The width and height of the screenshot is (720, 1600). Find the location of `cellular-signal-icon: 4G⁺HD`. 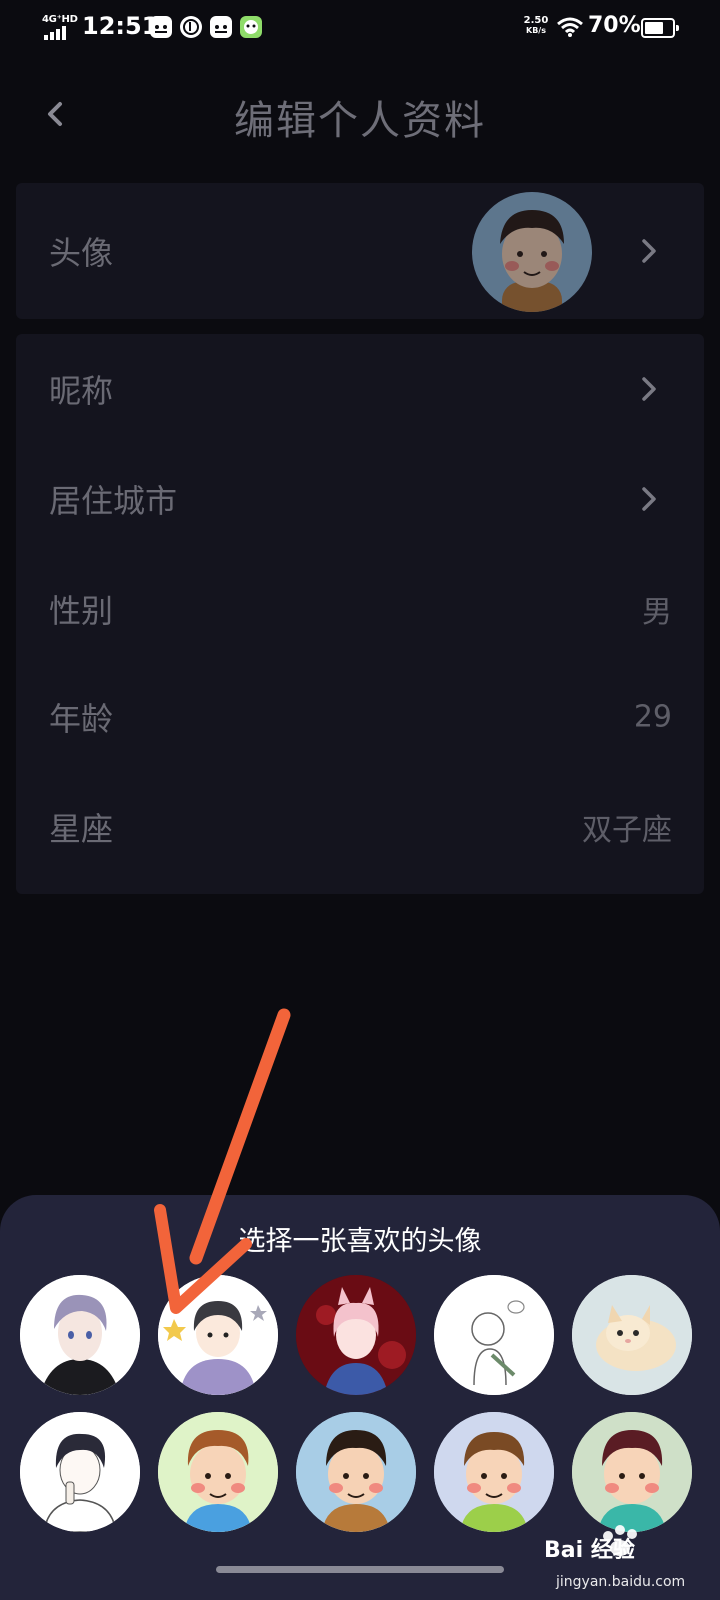

cellular-signal-icon: 4G⁺HD is located at coordinates (60, 27).